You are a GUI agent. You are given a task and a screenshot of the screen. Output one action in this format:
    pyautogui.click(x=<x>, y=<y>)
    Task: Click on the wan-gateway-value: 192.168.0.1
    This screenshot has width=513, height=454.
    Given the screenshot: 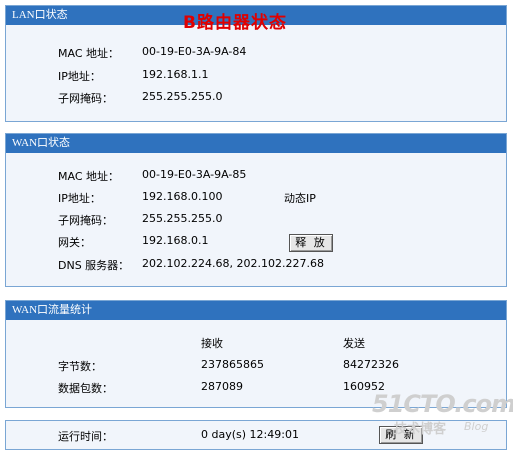 What is the action you would take?
    pyautogui.click(x=175, y=240)
    